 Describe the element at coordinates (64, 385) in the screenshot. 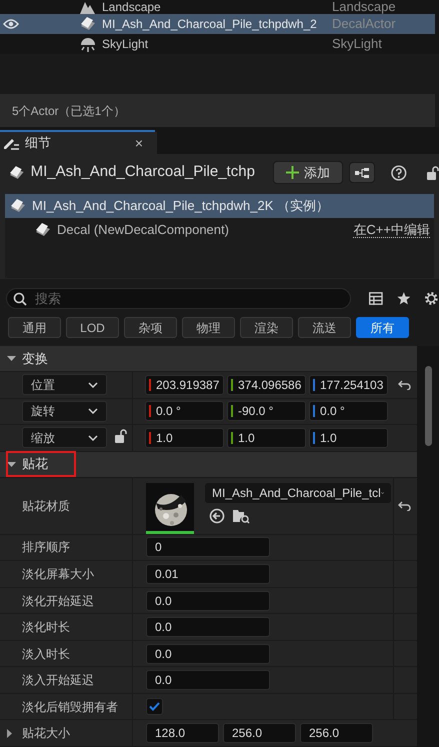

I see `transform-dropdown: 位置` at that location.